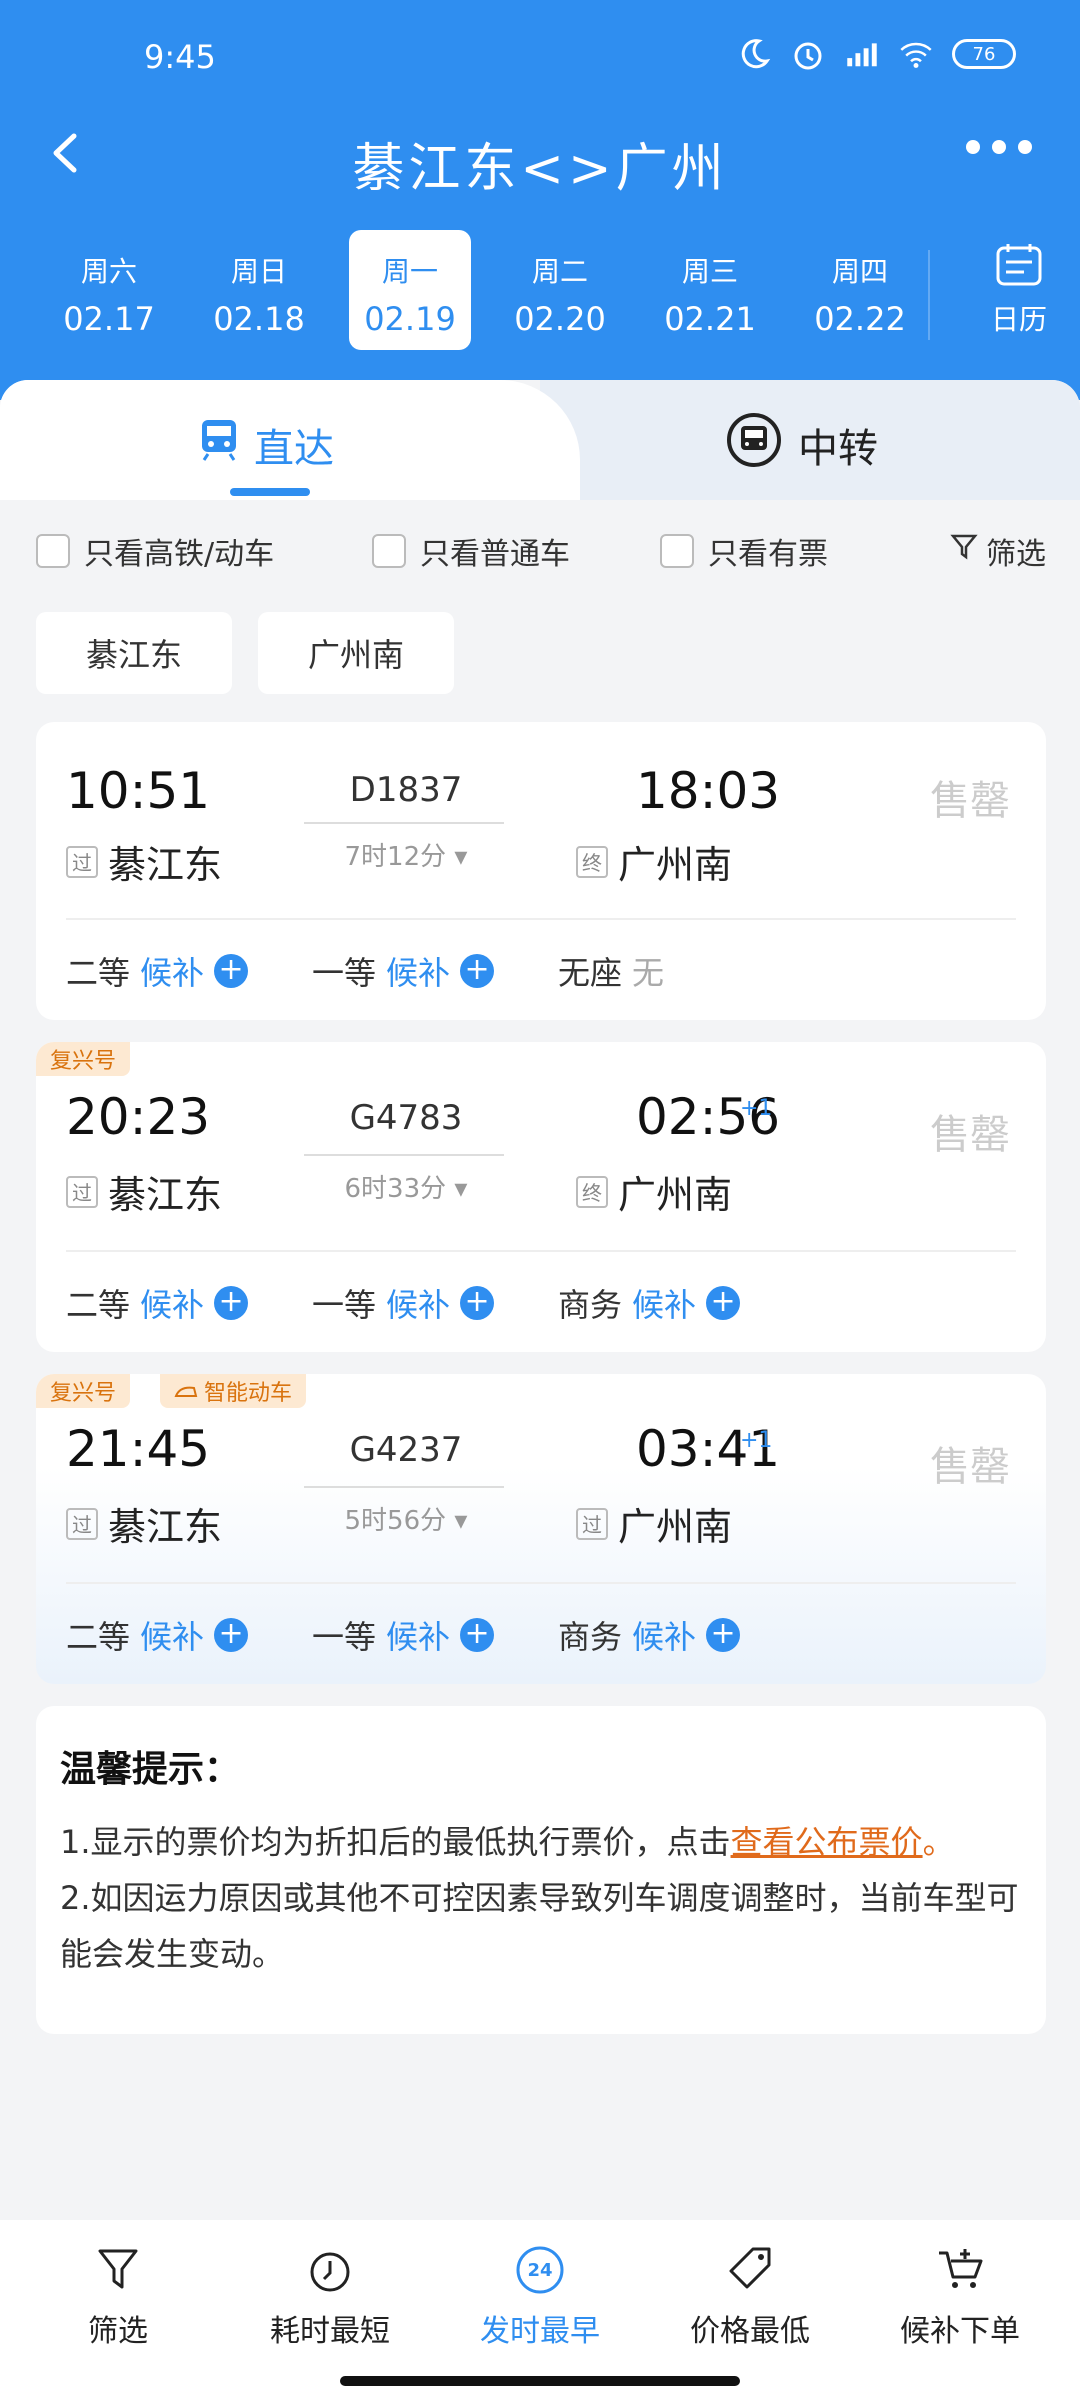 Image resolution: width=1080 pixels, height=2400 pixels. What do you see at coordinates (802, 445) in the screenshot?
I see `tab-transfer: 中转` at bounding box center [802, 445].